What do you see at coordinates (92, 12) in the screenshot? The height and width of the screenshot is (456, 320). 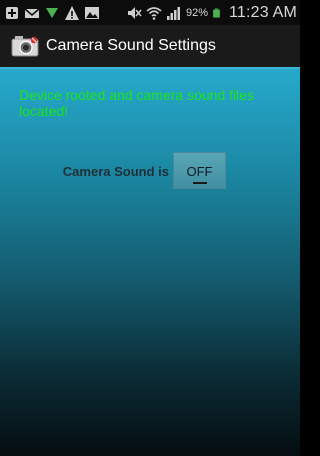 I see `gallery-icon` at bounding box center [92, 12].